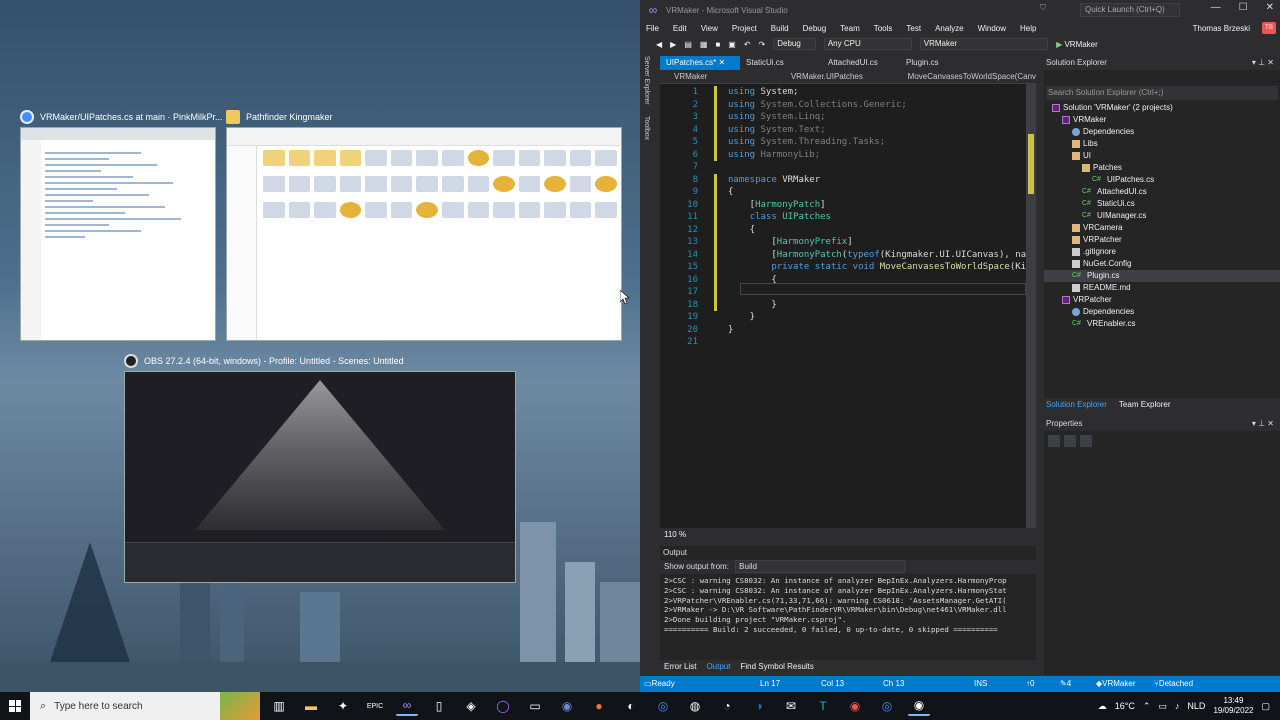  I want to click on code-line: 5 using System.Threading.Tasks;, so click(843, 142).